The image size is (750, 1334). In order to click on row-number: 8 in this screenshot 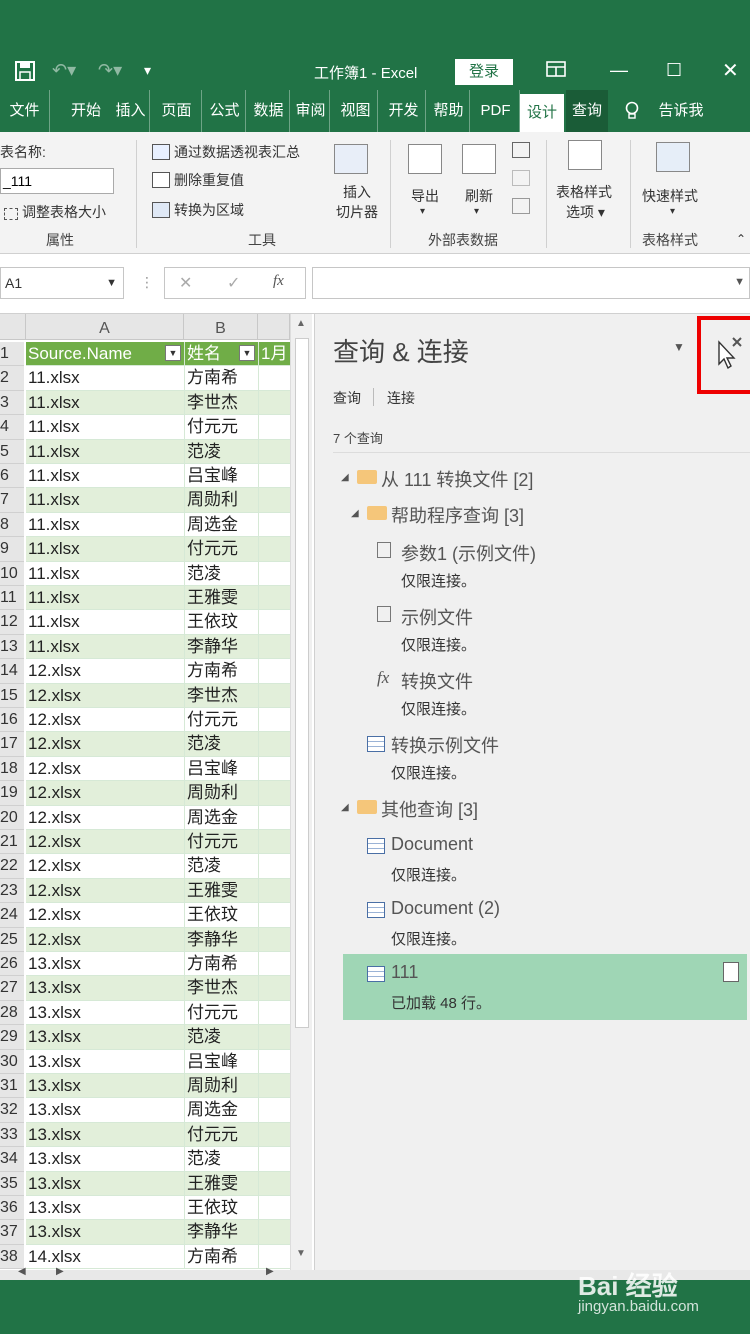, I will do `click(12, 525)`.